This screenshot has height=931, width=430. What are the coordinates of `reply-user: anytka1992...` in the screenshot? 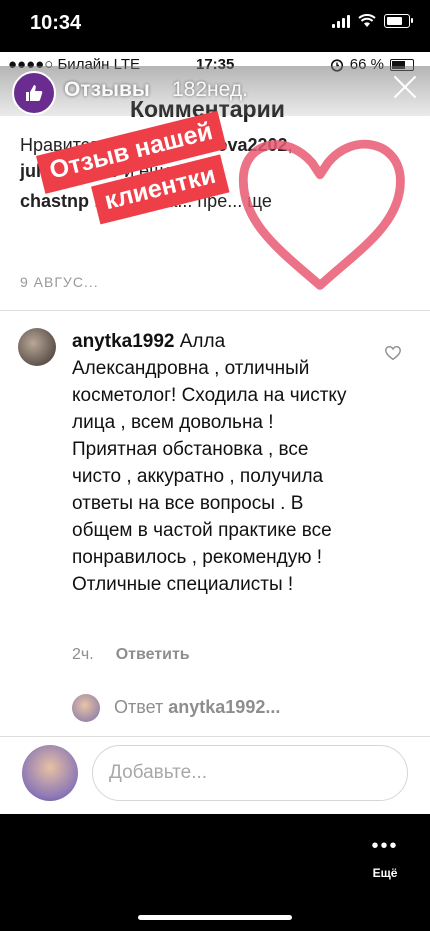 It's located at (224, 707).